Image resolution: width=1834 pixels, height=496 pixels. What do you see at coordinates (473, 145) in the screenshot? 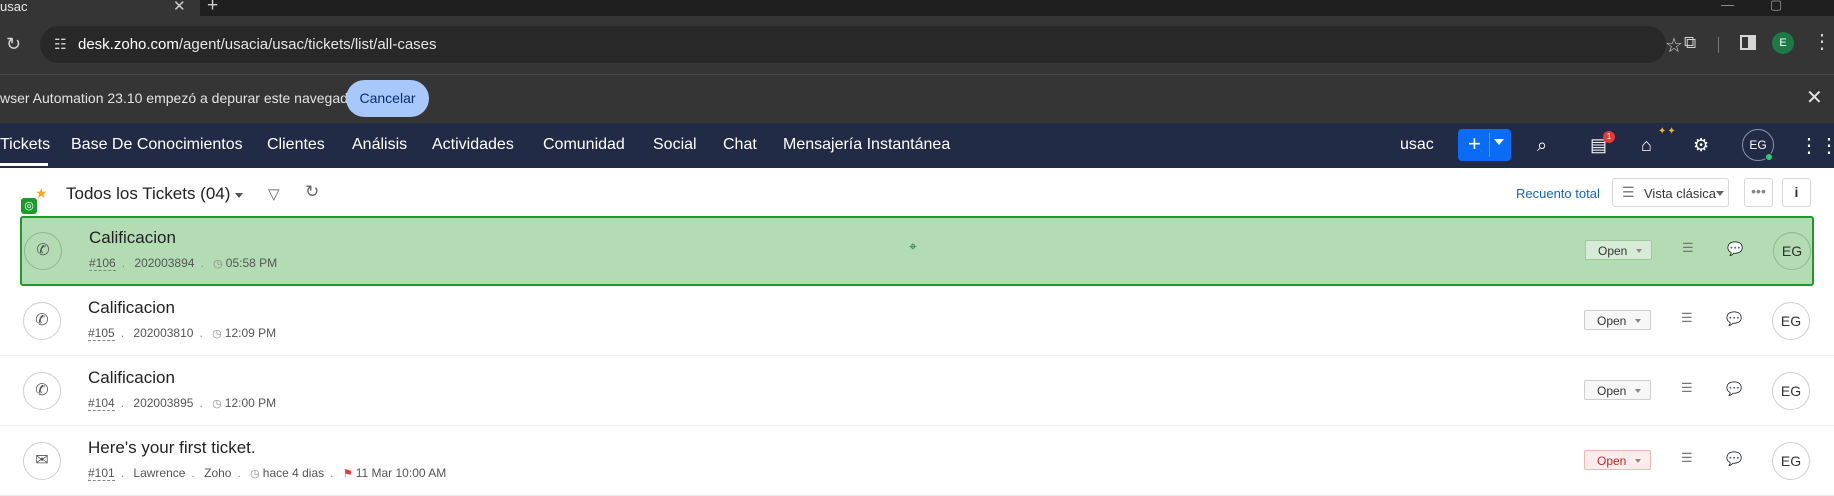
I see `nav-activities: Actividades` at bounding box center [473, 145].